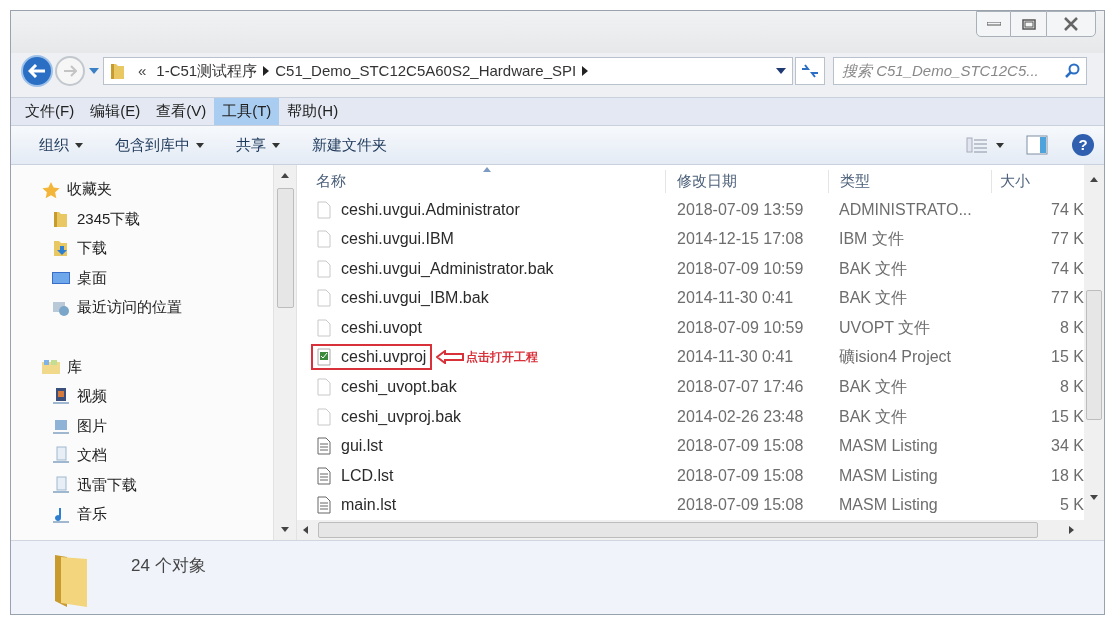 This screenshot has height=617, width=1105. What do you see at coordinates (426, 71) in the screenshot?
I see `breadcrumb: C51_Demo_STC12C5A60S2_Hardware_SPI` at bounding box center [426, 71].